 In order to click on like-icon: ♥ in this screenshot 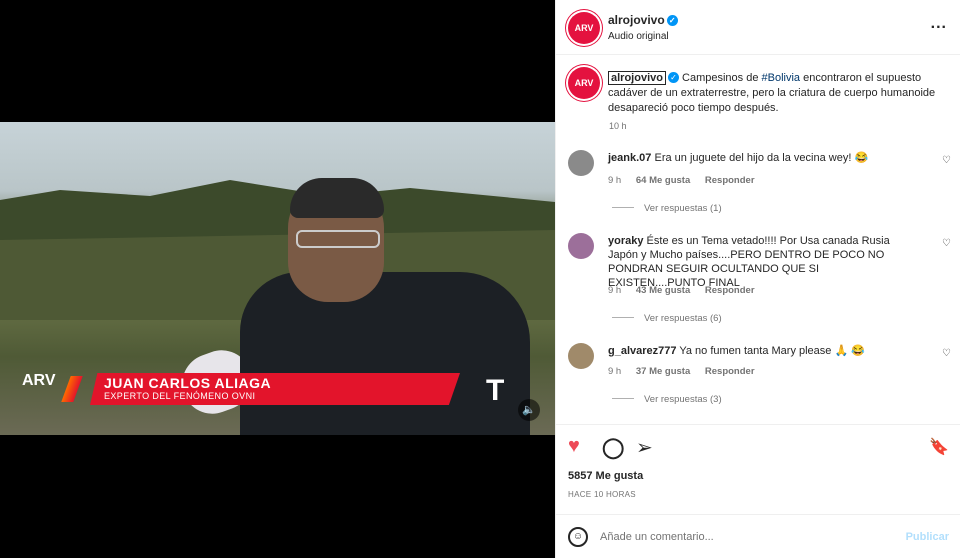, I will do `click(574, 446)`.